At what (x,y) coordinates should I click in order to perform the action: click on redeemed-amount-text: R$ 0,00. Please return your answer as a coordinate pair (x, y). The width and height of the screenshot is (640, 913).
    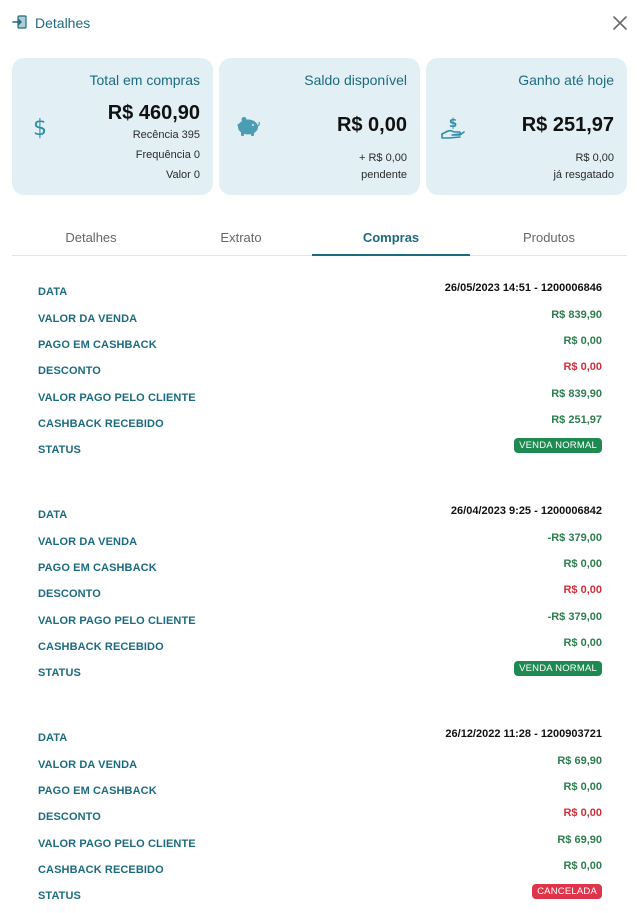
    Looking at the image, I should click on (594, 158).